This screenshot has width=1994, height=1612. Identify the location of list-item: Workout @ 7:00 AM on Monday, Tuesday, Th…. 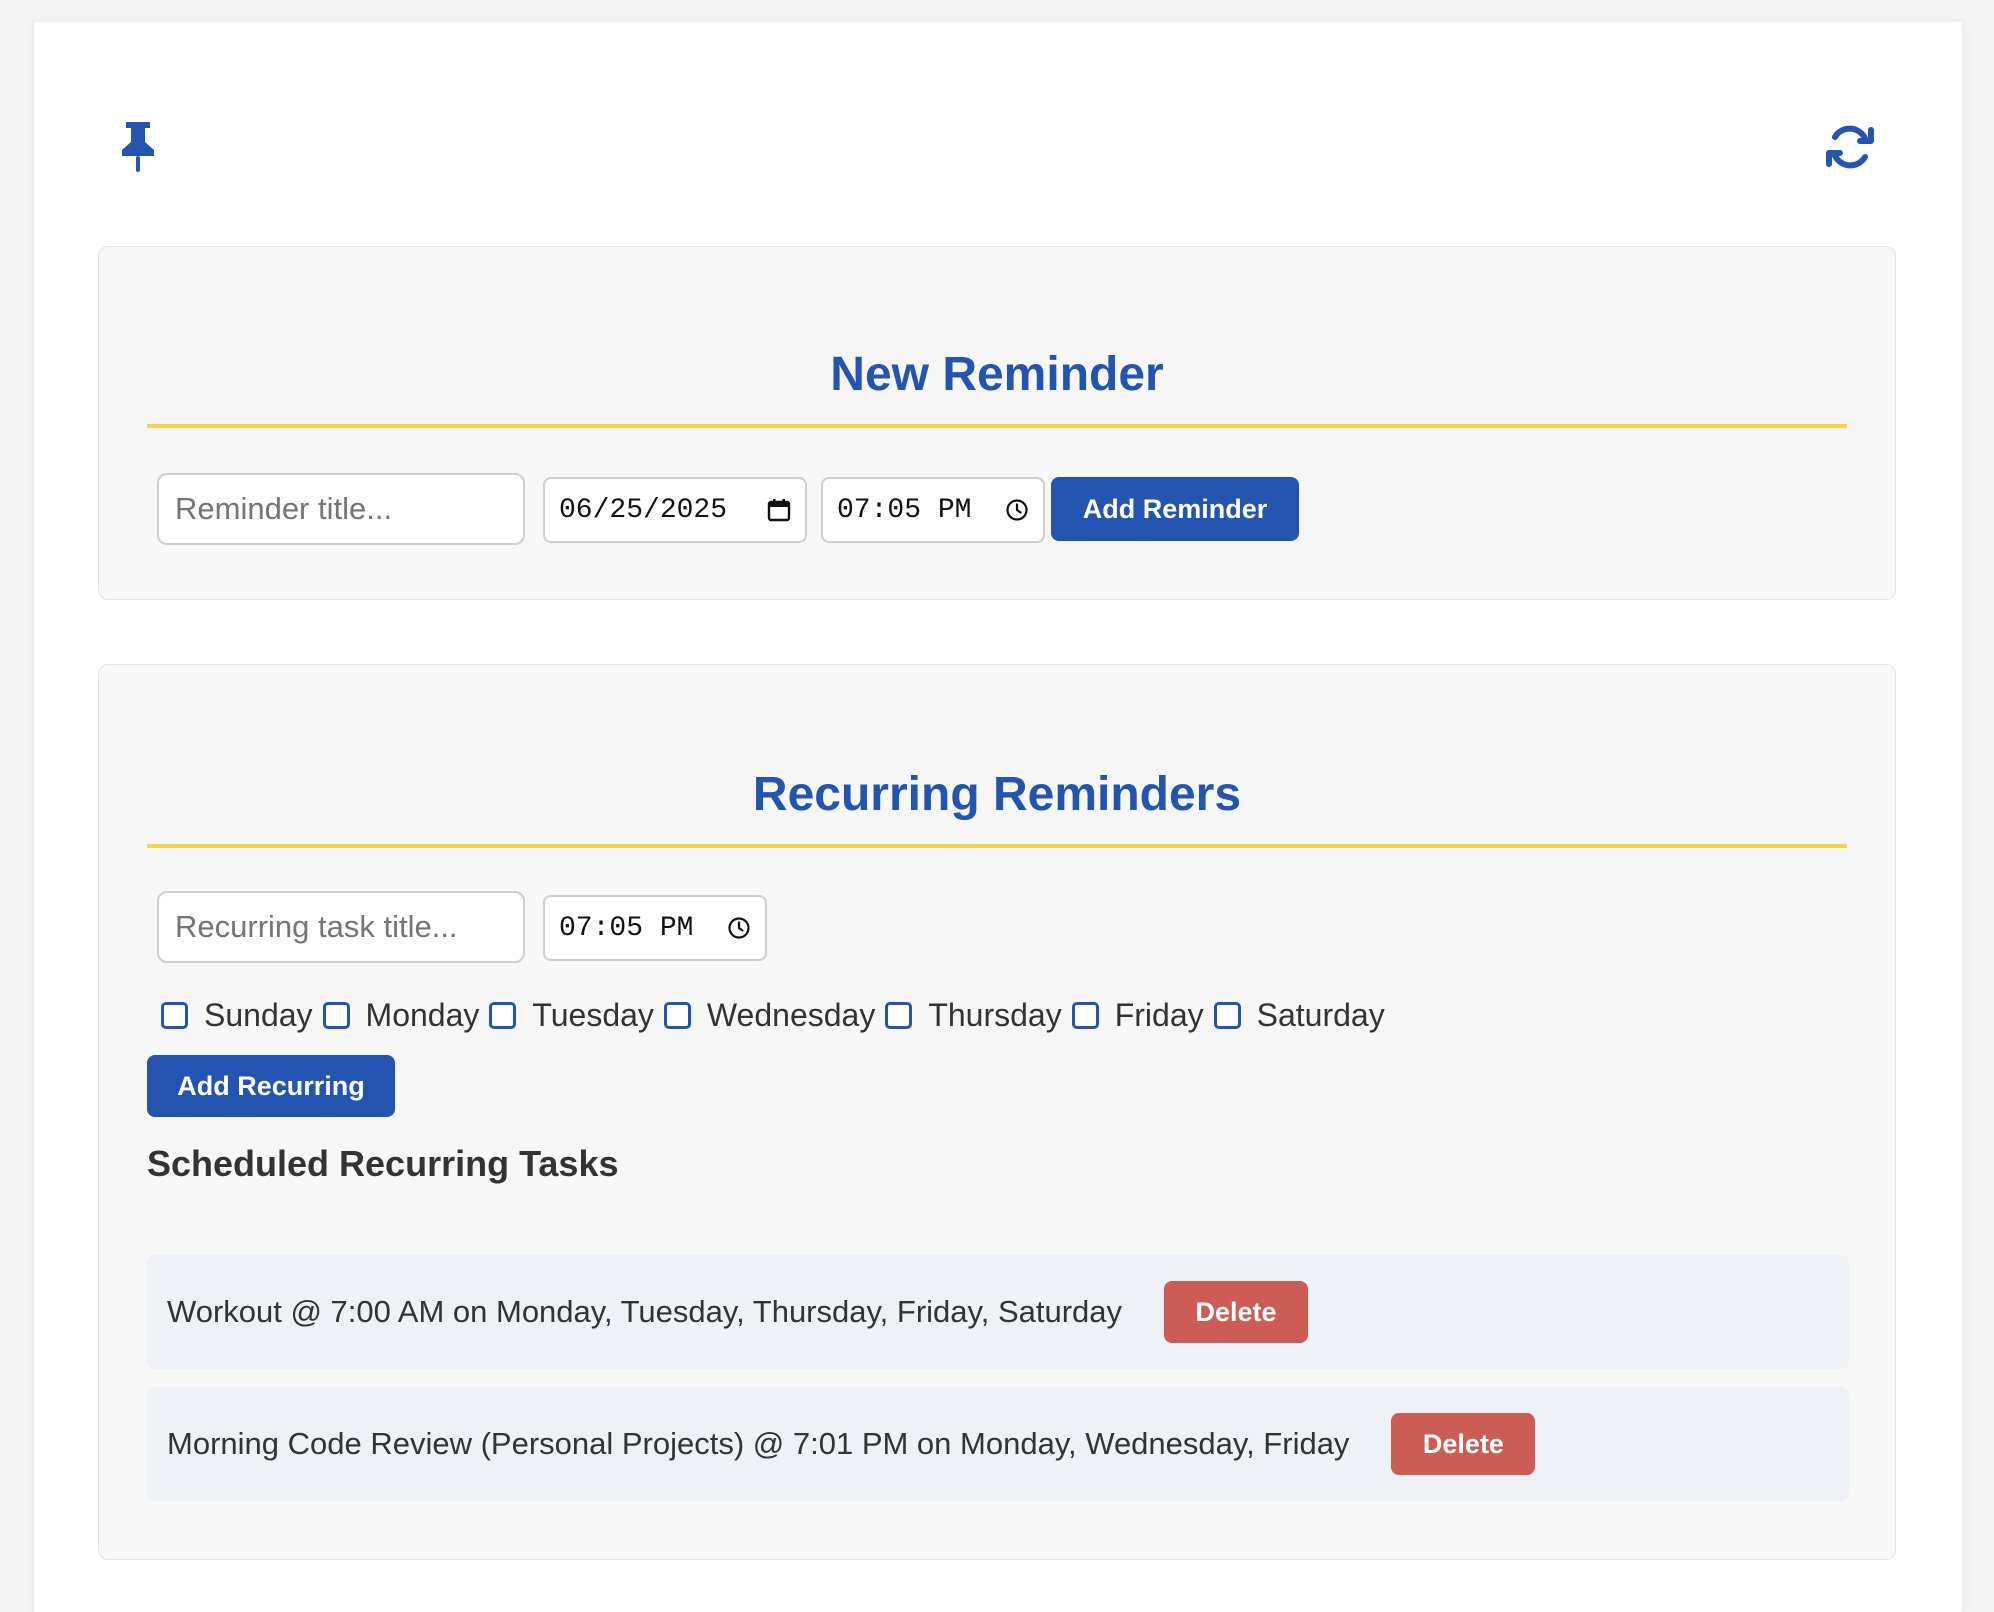
(998, 1312).